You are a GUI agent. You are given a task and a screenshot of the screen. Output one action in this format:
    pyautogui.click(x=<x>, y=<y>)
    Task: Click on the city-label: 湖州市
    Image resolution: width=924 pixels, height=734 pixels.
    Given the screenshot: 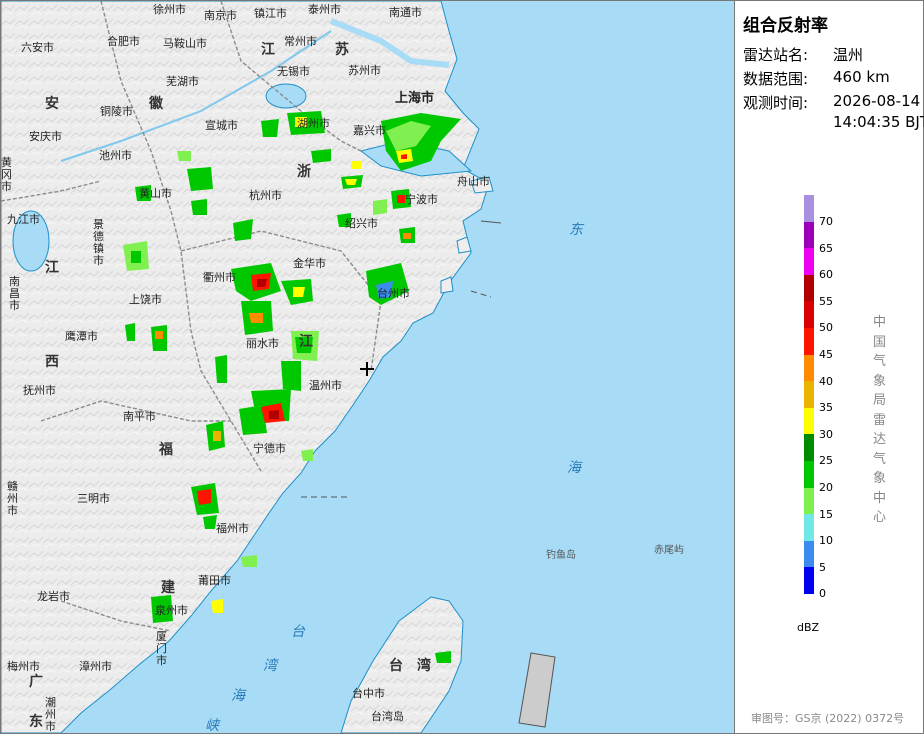 What is the action you would take?
    pyautogui.click(x=313, y=123)
    